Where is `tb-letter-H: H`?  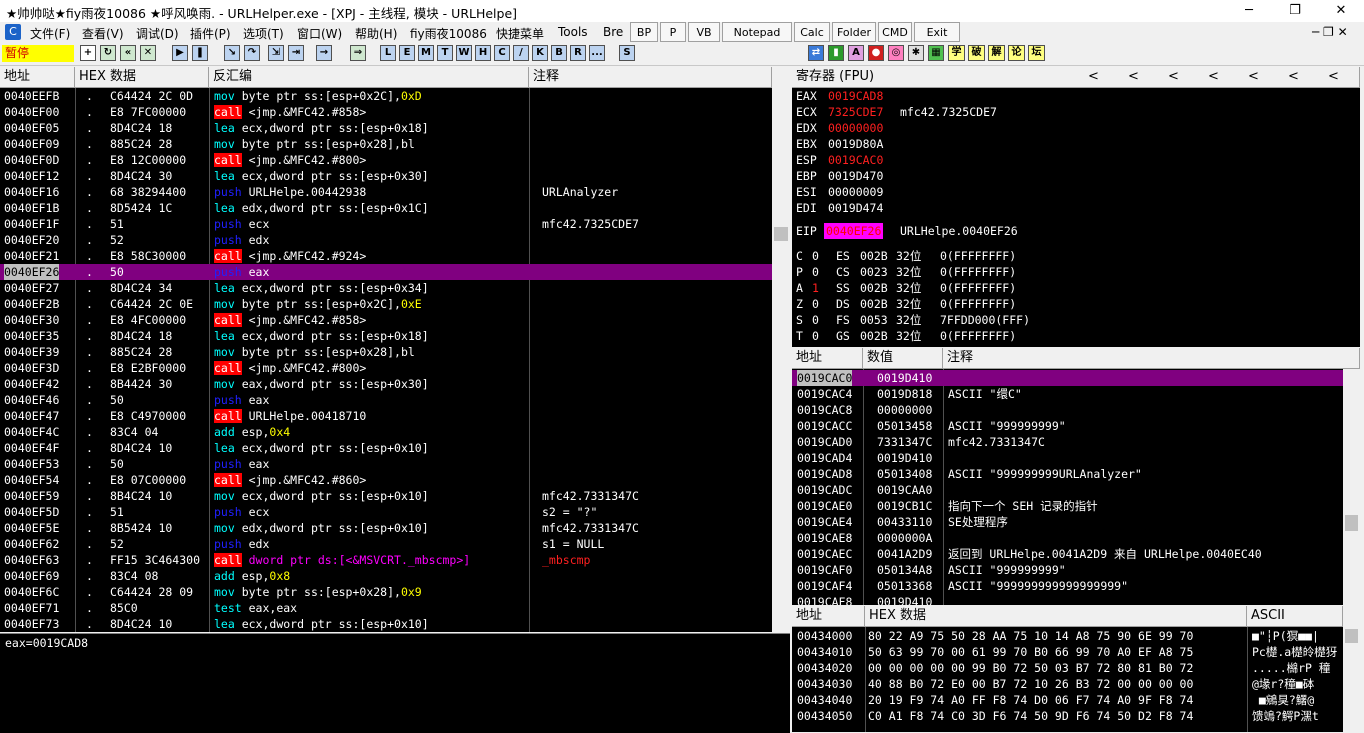 tb-letter-H: H is located at coordinates (483, 53).